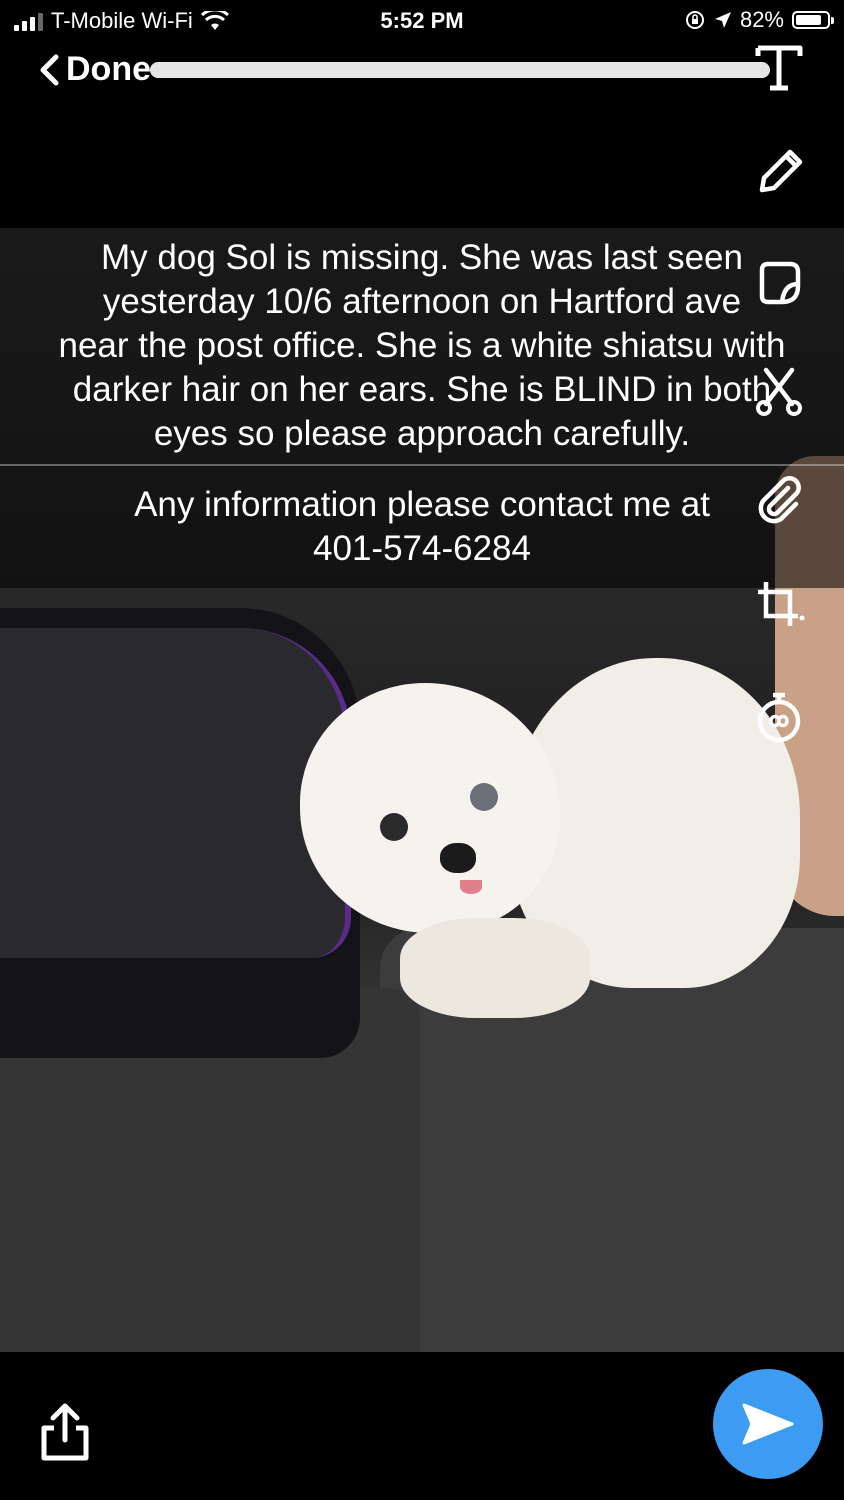 The width and height of the screenshot is (844, 1500). Describe the element at coordinates (422, 21) in the screenshot. I see `status-bar: T-Mobile Wi-Fi 5:52 PM 82%` at that location.